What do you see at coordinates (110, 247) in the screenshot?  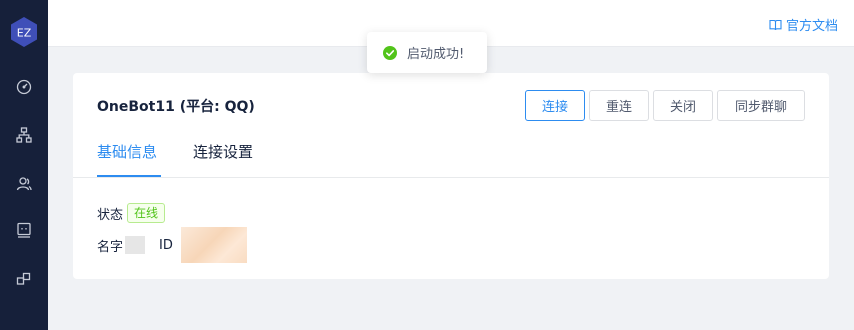 I see `name-label: 名字` at bounding box center [110, 247].